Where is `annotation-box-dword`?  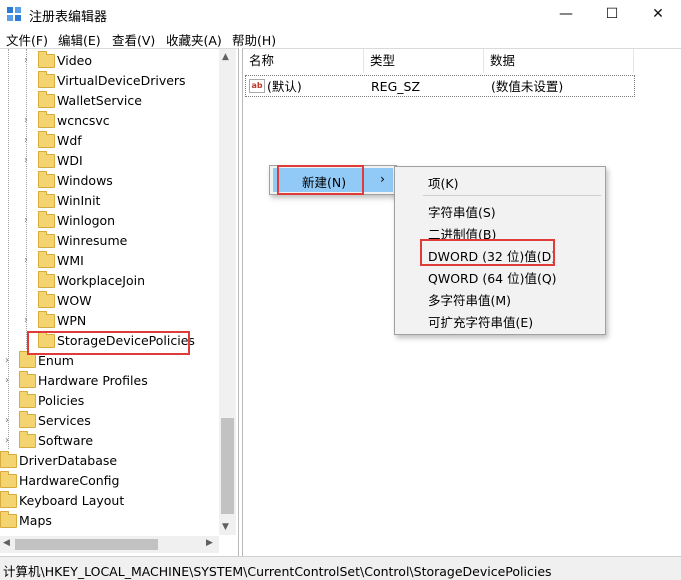 annotation-box-dword is located at coordinates (487, 252).